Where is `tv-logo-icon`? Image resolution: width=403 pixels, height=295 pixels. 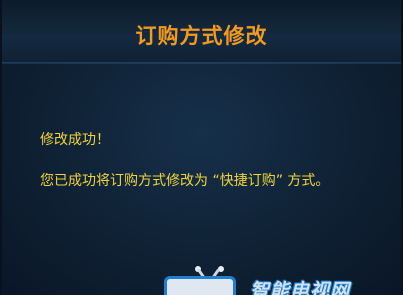 tv-logo-icon is located at coordinates (200, 285).